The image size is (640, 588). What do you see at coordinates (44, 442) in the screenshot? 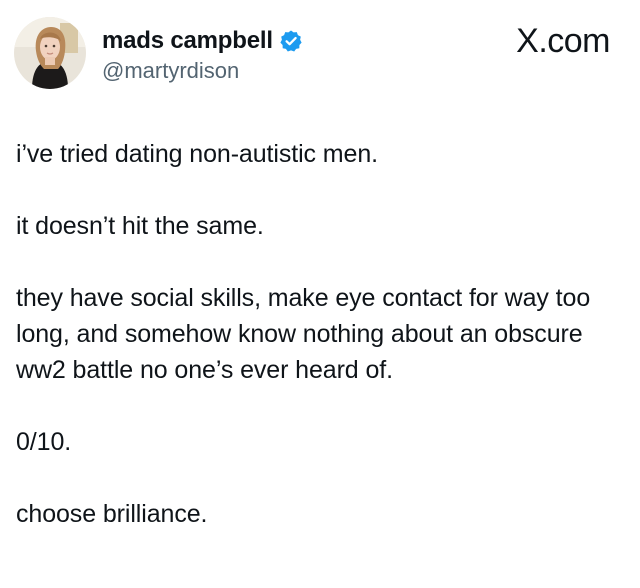
I see `tweet-paragraph-4: 0/10.` at bounding box center [44, 442].